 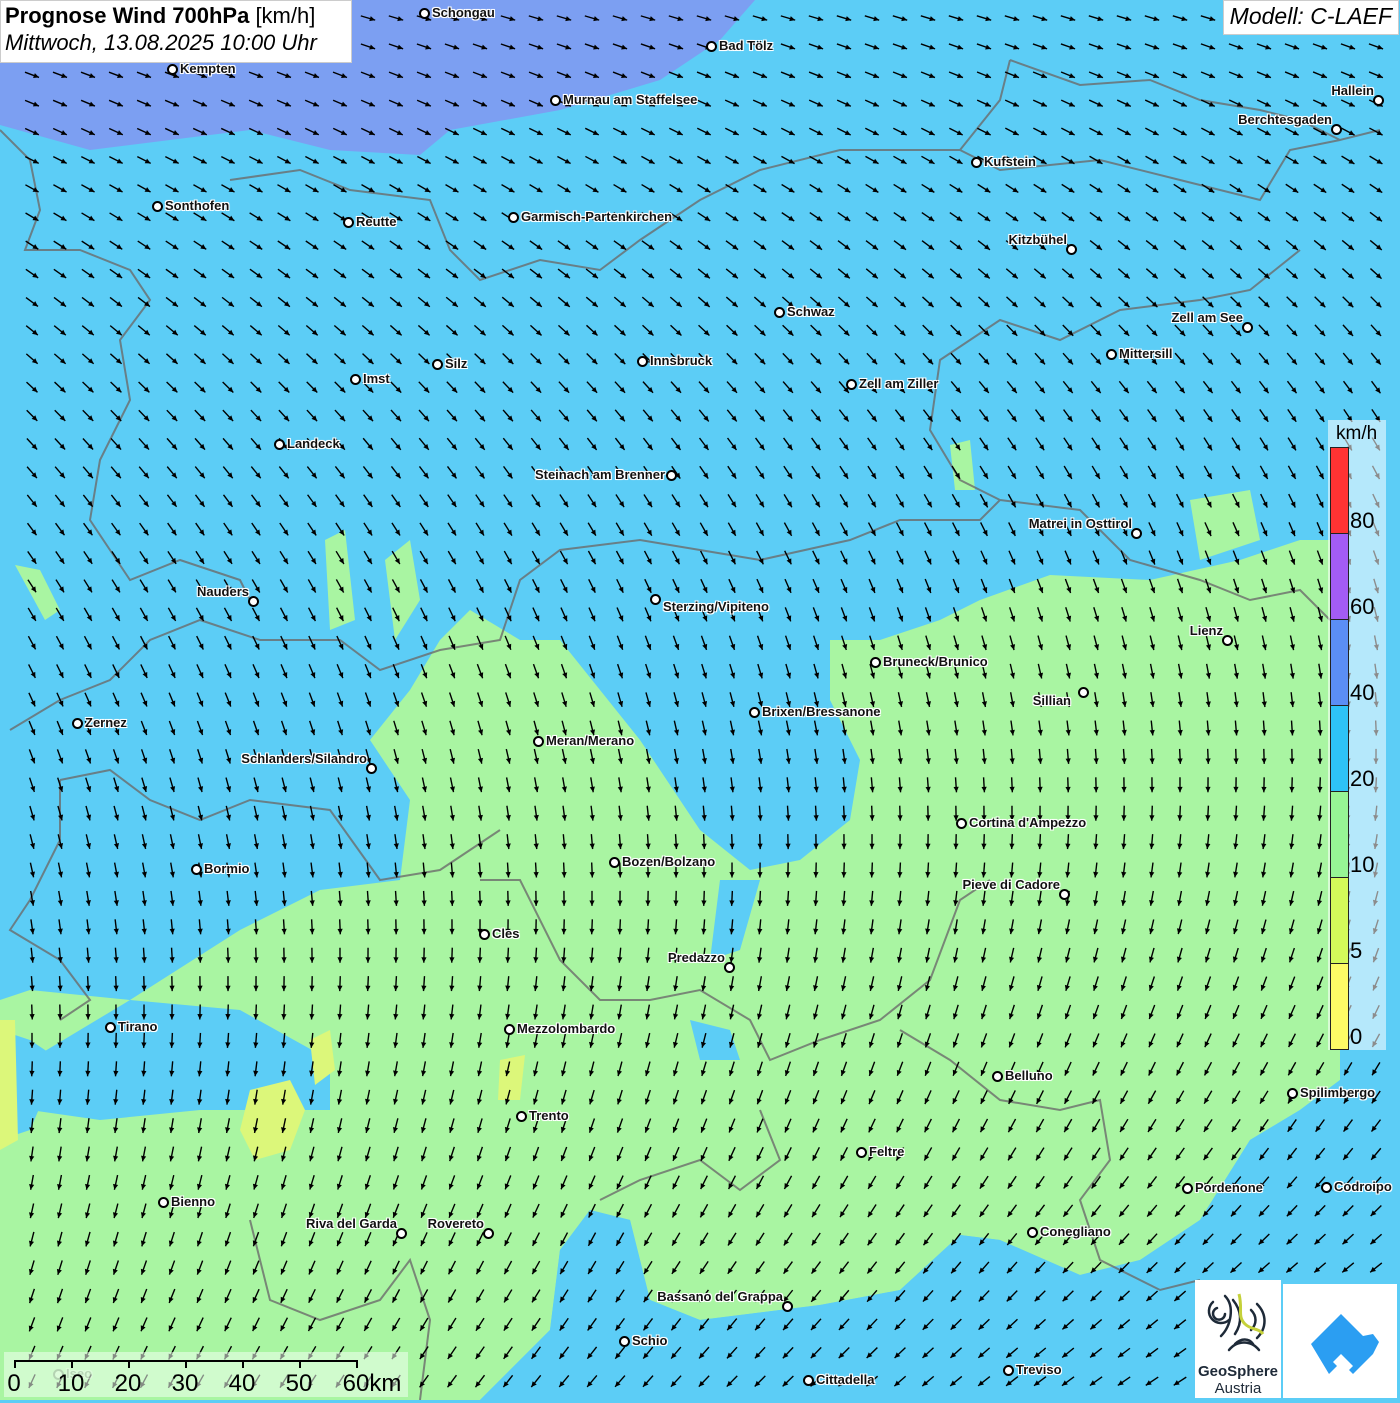 What do you see at coordinates (821, 711) in the screenshot?
I see `city-label: Brixen/Bressanone` at bounding box center [821, 711].